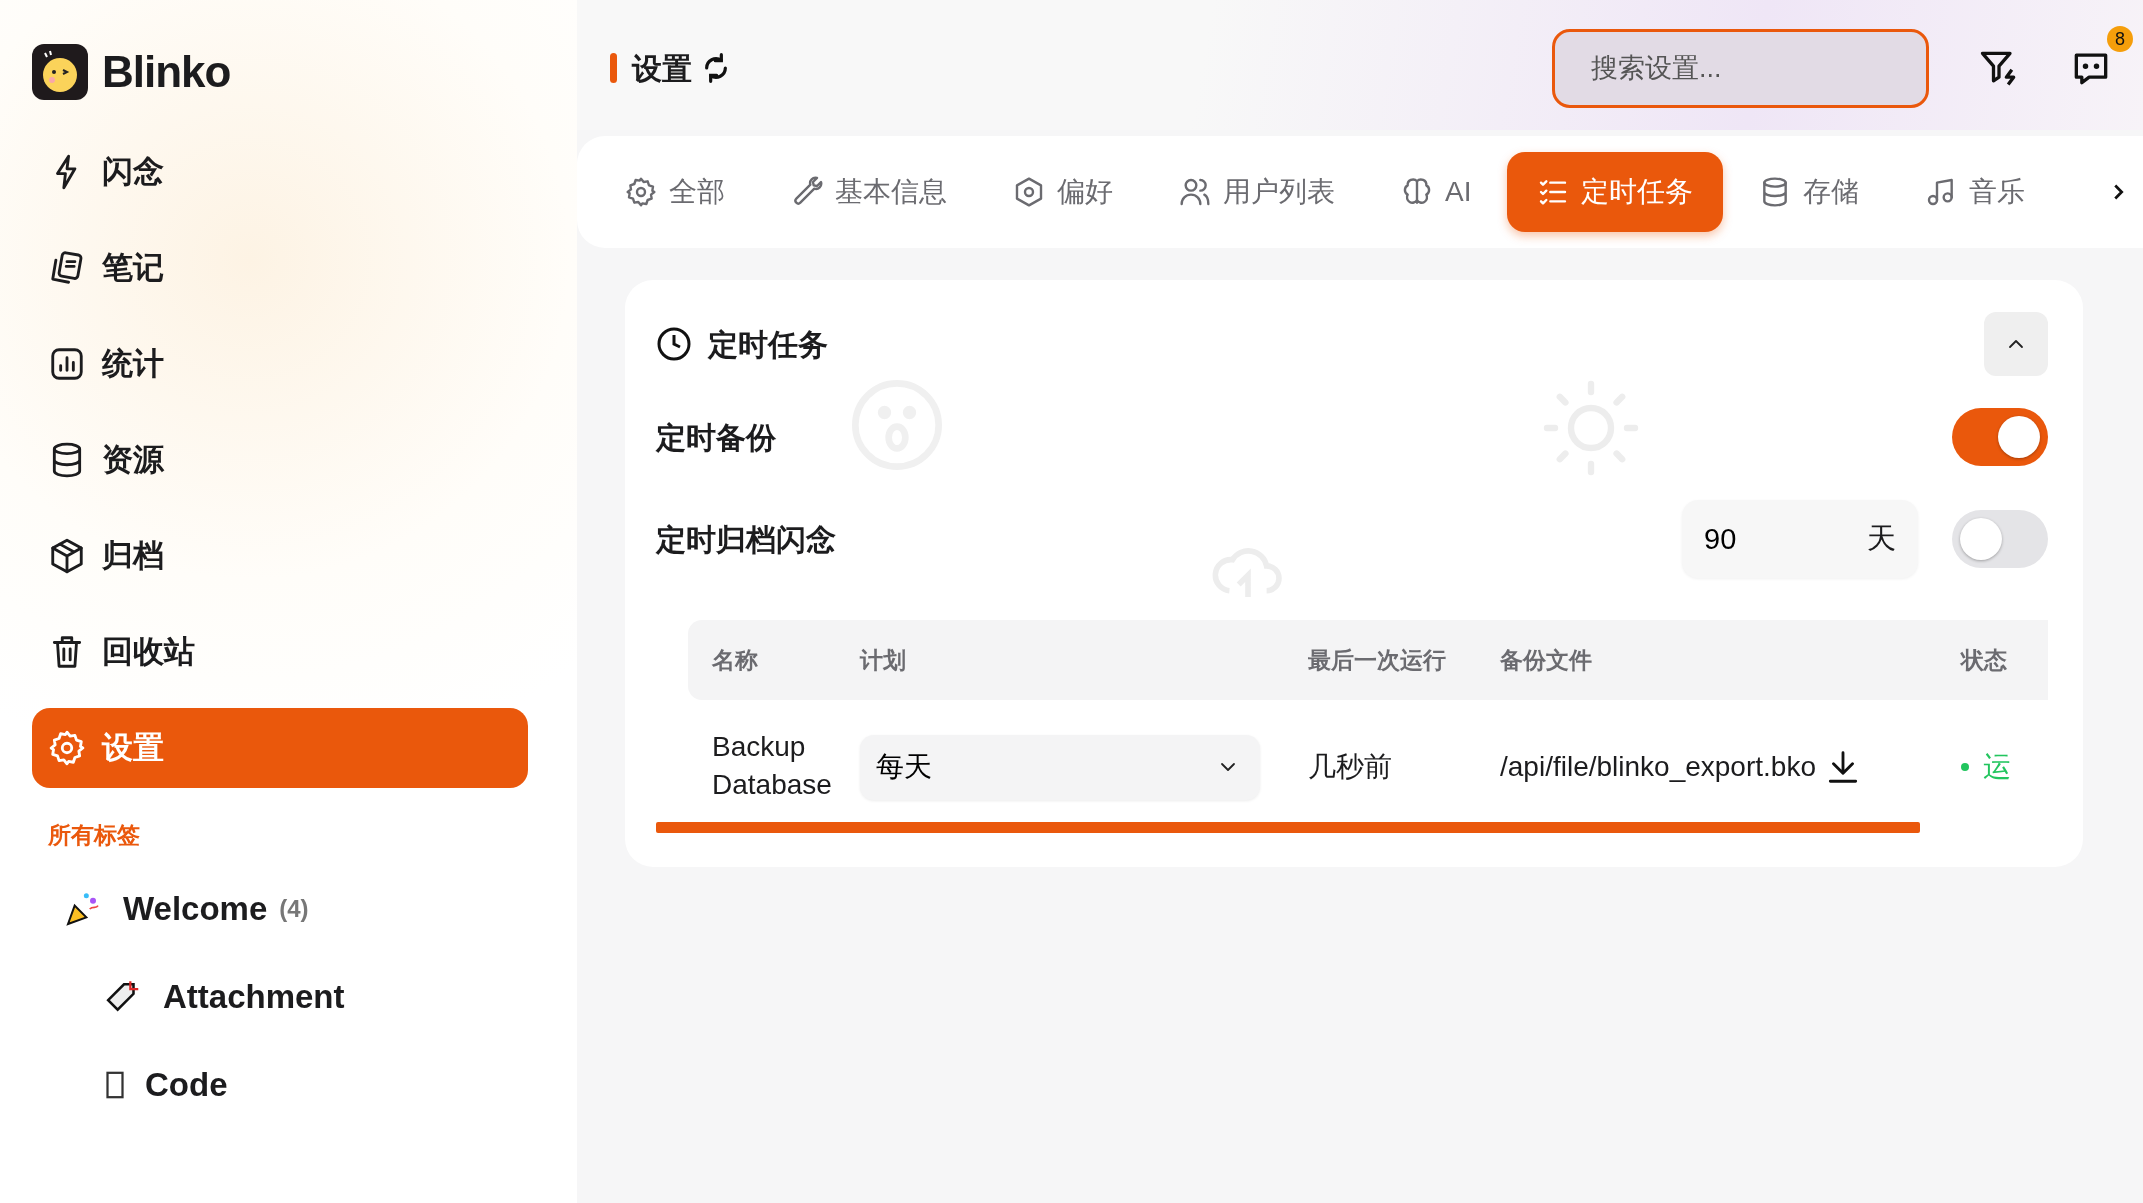 Image resolution: width=2143 pixels, height=1203 pixels. I want to click on table-cell-text: /api/file/blinko_export.bko, so click(1658, 767).